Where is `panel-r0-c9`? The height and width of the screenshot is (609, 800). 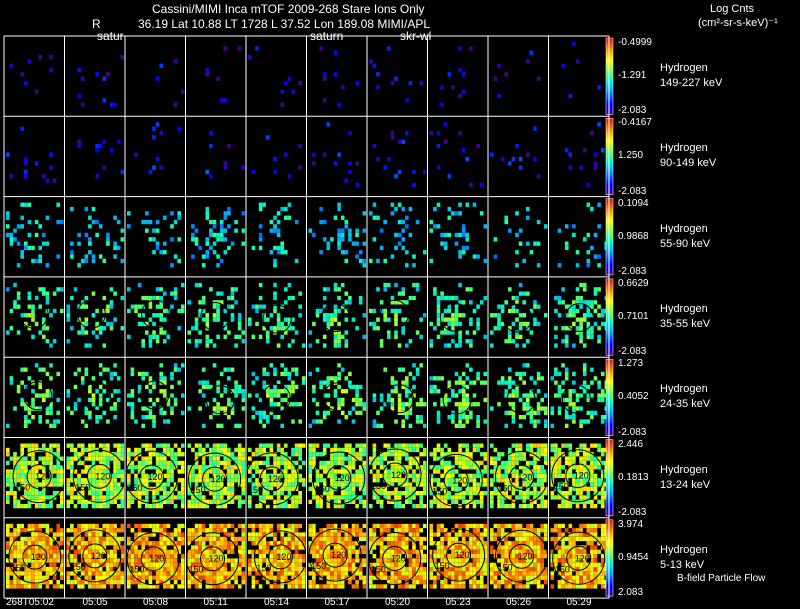
panel-r0-c9 is located at coordinates (581, 70).